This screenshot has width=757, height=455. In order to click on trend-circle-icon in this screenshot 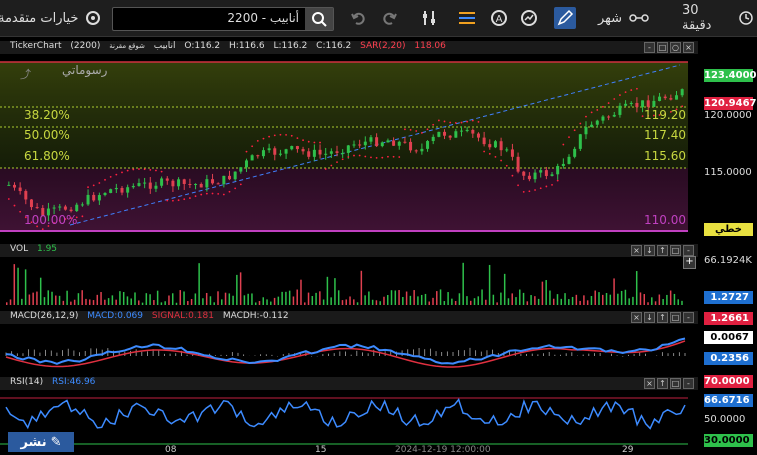, I will do `click(529, 18)`.